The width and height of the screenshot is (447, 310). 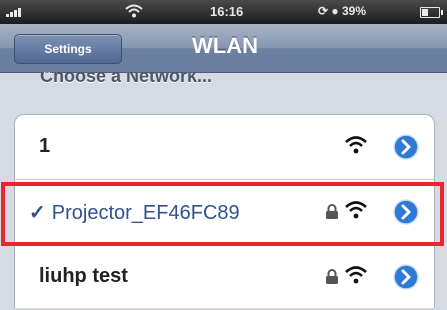 What do you see at coordinates (45, 146) in the screenshot?
I see `network-name: 1` at bounding box center [45, 146].